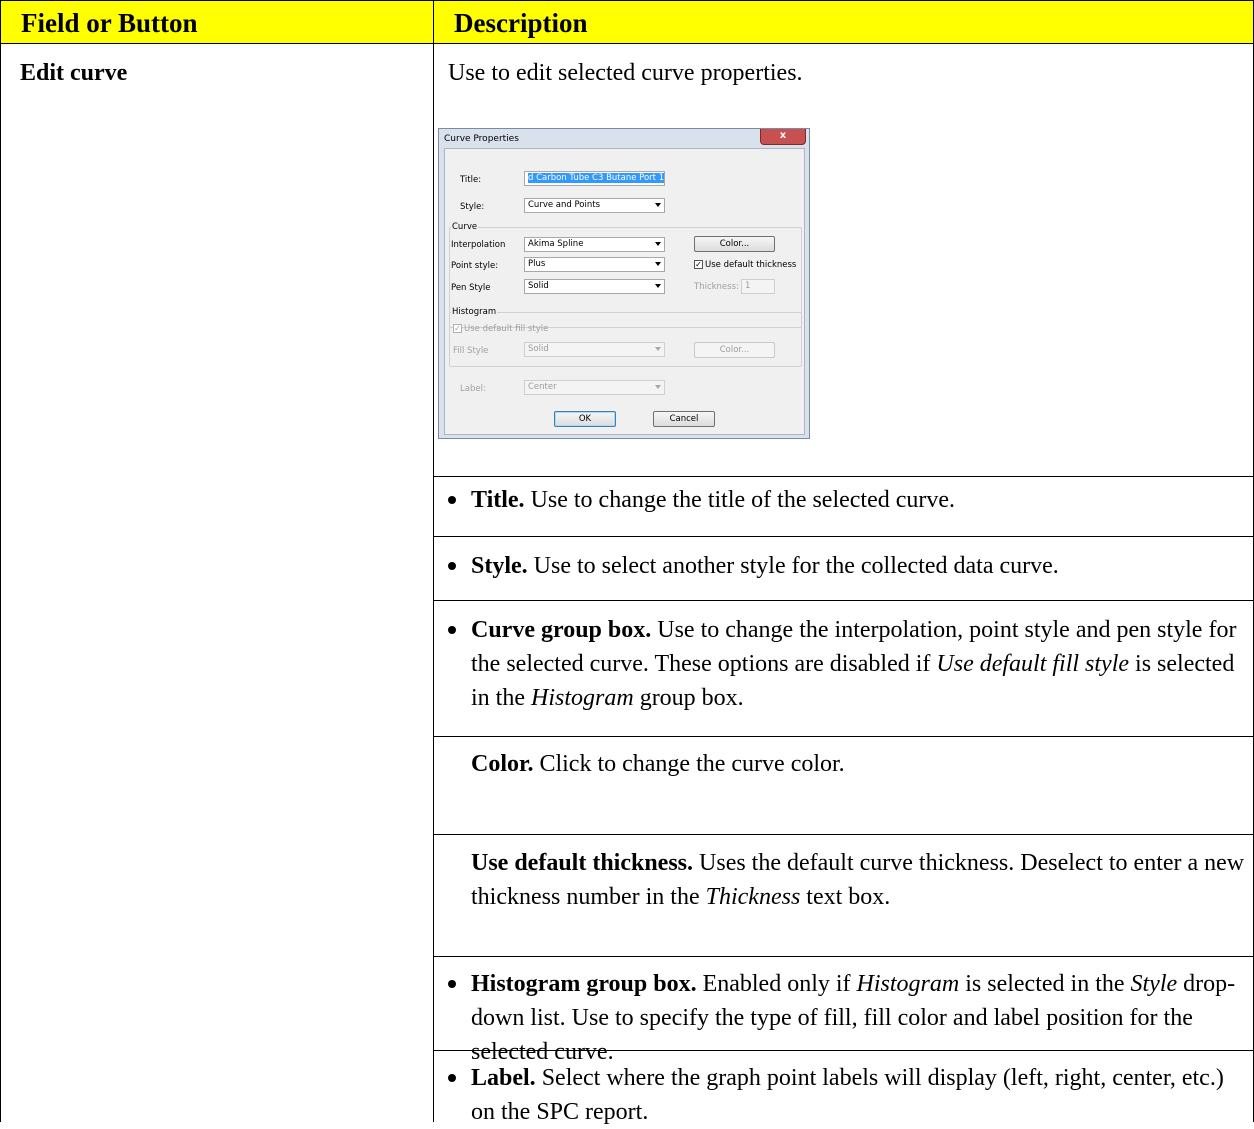 This screenshot has height=1129, width=1254. I want to click on histogram-bullet-italic: Histogram, so click(908, 984).